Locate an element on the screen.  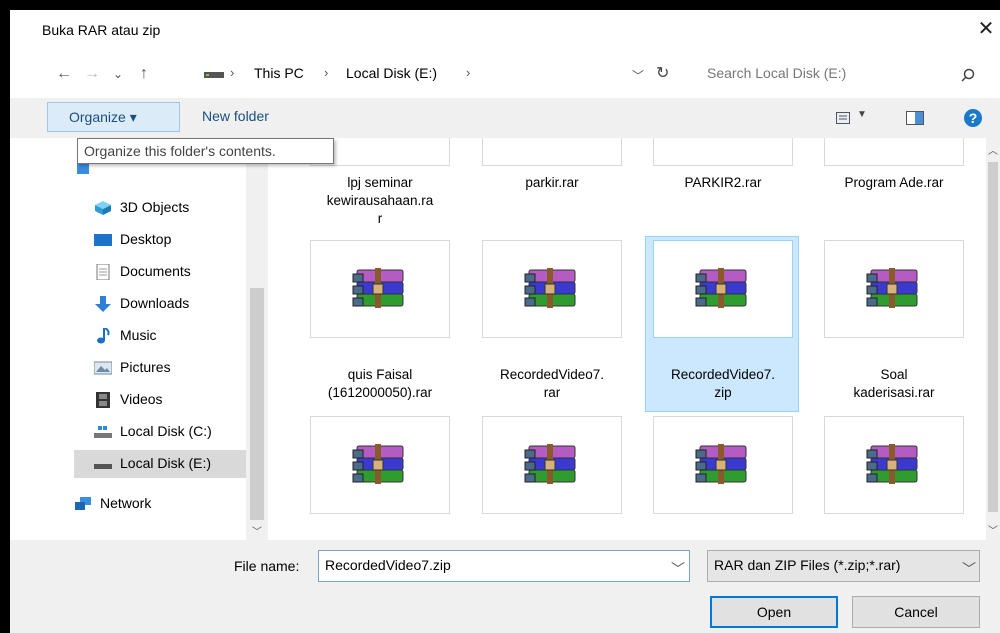
file-name-label: File name: is located at coordinates (267, 566).